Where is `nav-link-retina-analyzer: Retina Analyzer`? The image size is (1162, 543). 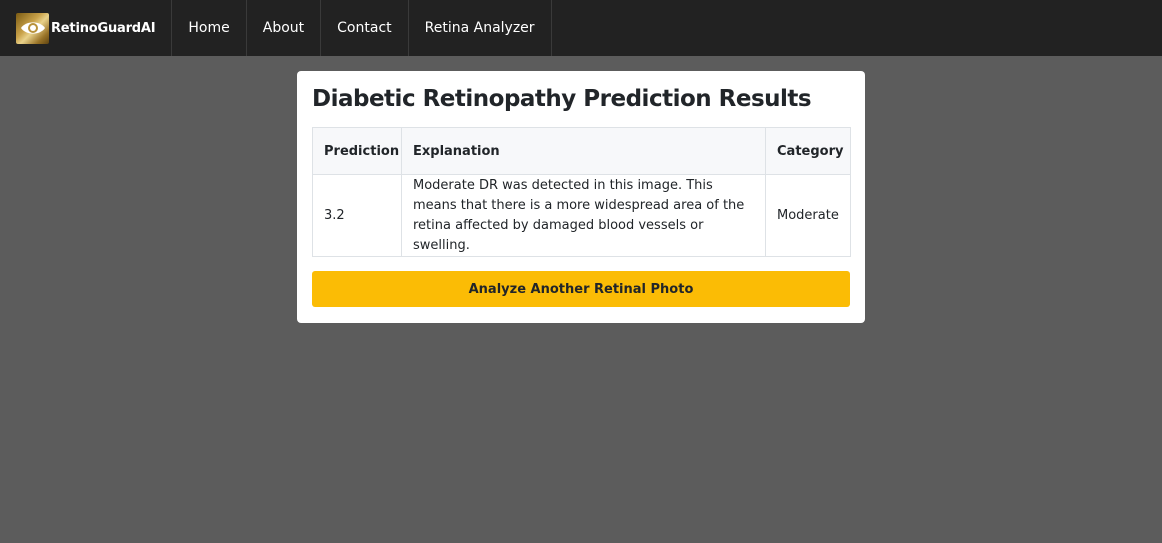
nav-link-retina-analyzer: Retina Analyzer is located at coordinates (480, 28).